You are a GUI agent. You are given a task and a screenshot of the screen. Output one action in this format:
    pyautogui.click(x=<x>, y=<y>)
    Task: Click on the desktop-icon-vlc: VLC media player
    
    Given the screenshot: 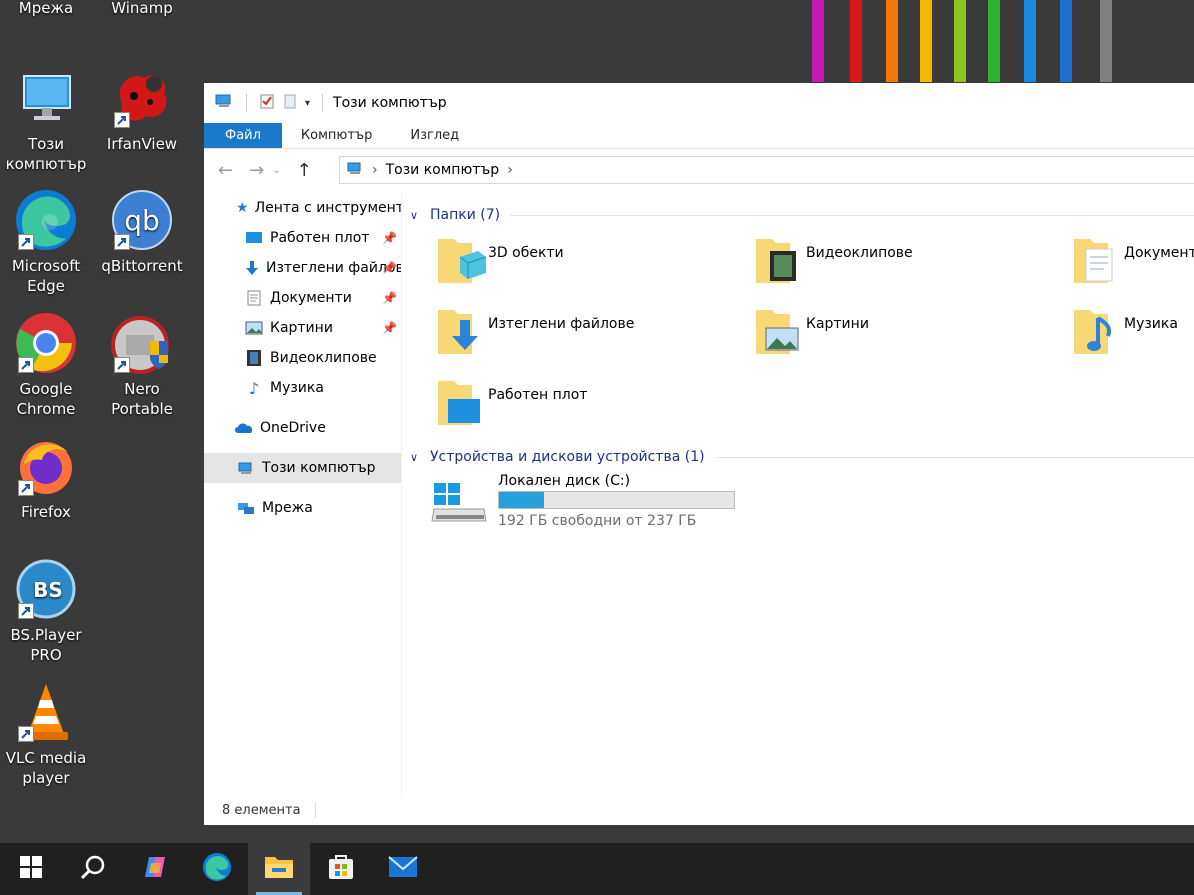 What is the action you would take?
    pyautogui.click(x=46, y=734)
    